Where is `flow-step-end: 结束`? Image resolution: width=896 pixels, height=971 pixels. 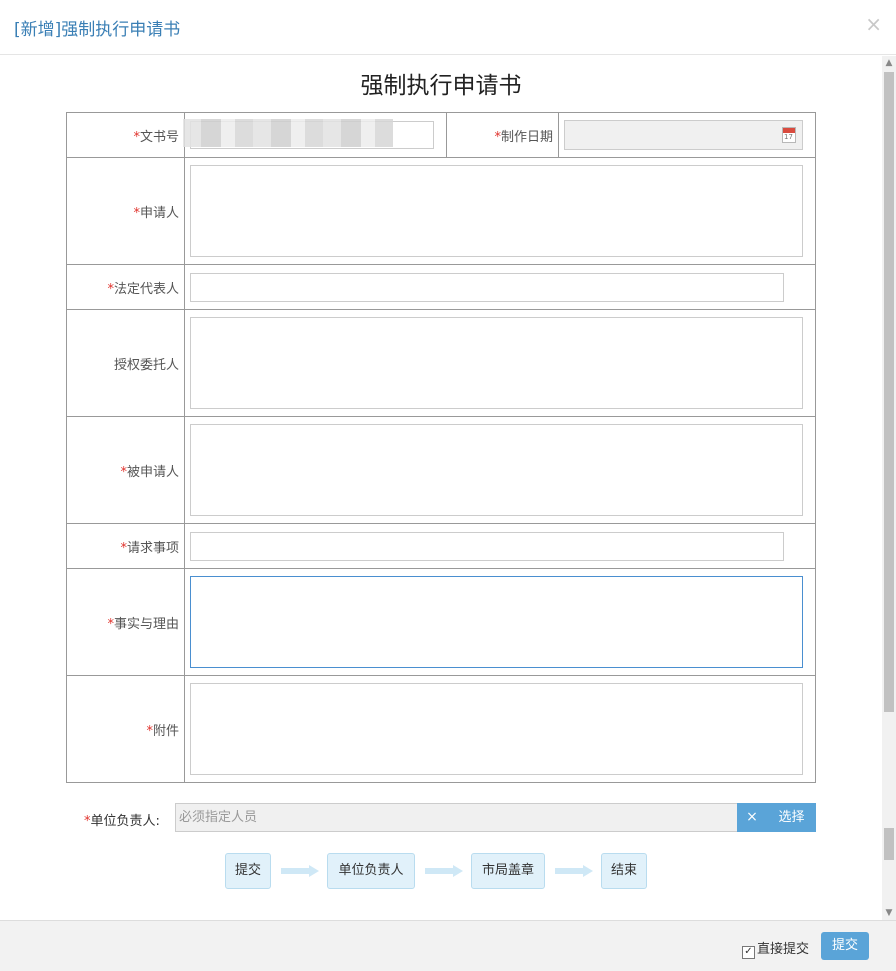 flow-step-end: 结束 is located at coordinates (624, 871).